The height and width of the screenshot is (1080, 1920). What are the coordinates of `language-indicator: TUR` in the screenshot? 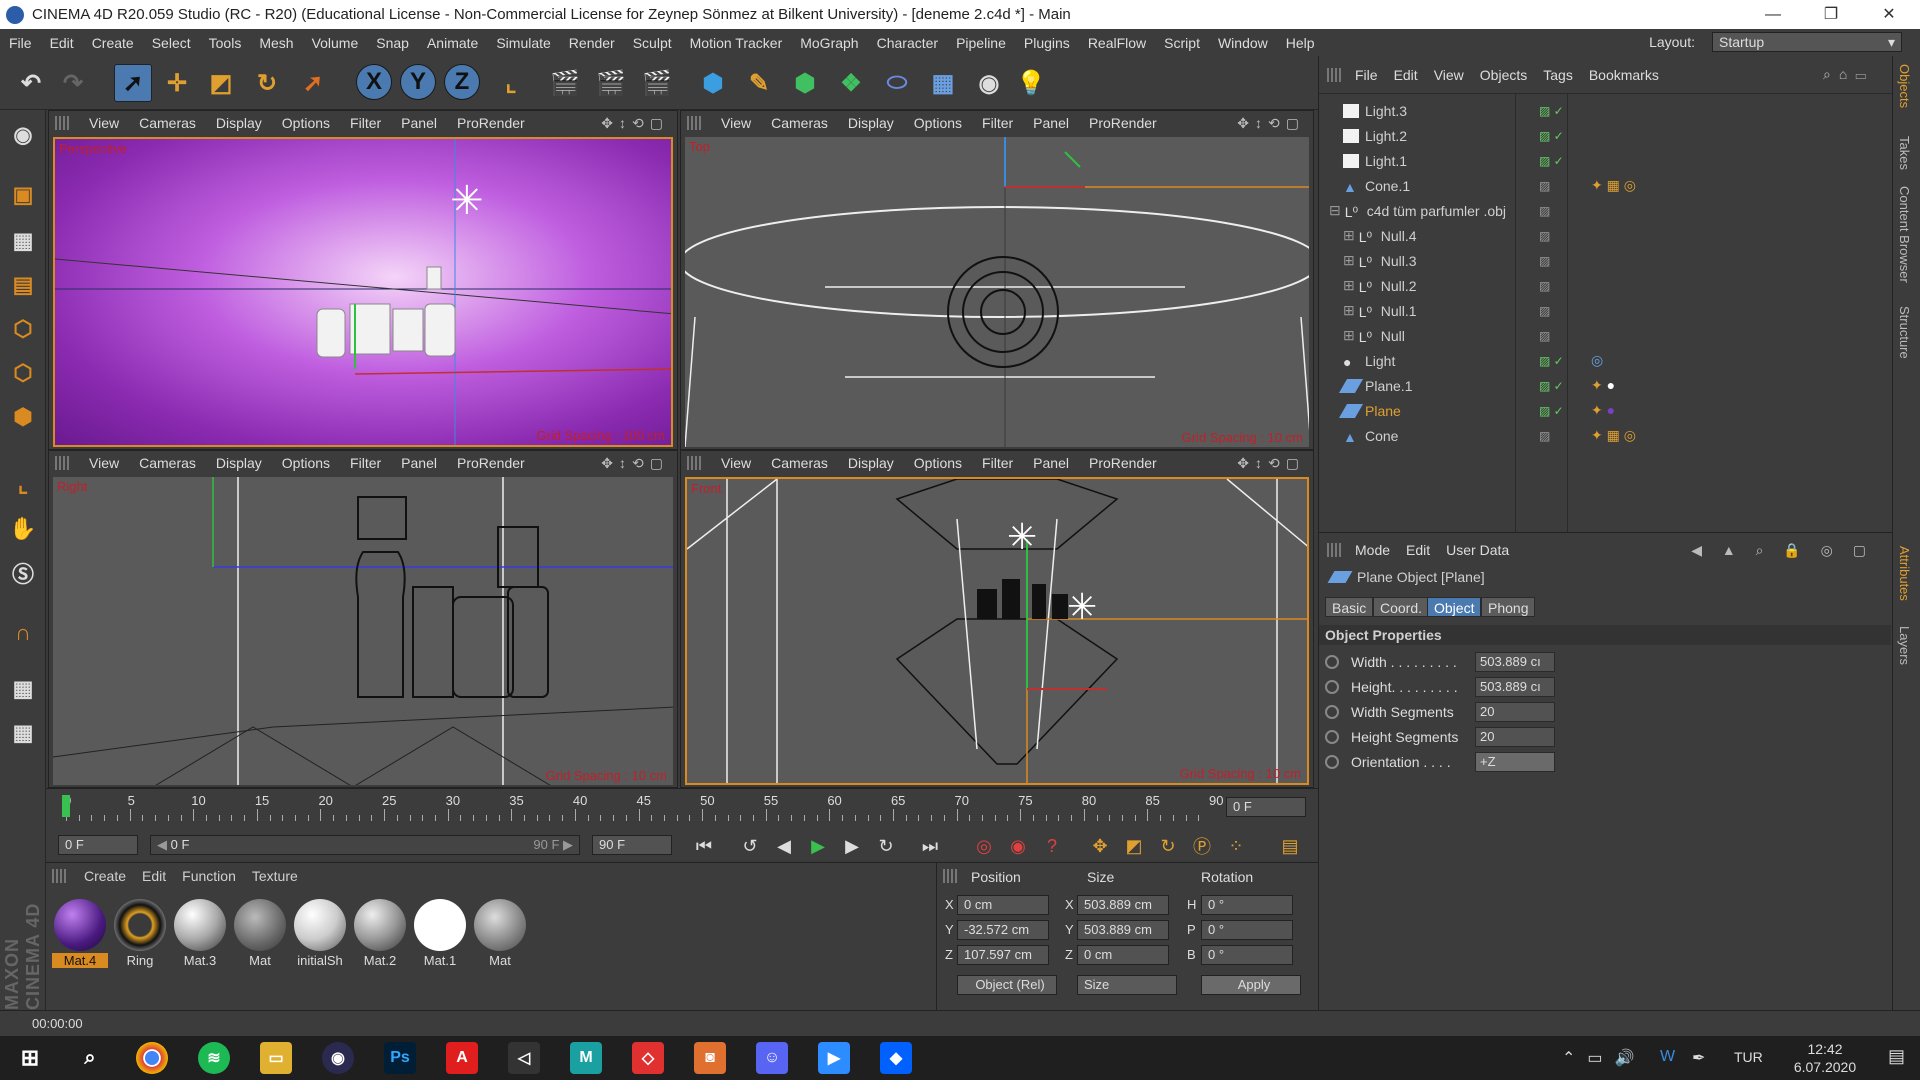 It's located at (1748, 1057).